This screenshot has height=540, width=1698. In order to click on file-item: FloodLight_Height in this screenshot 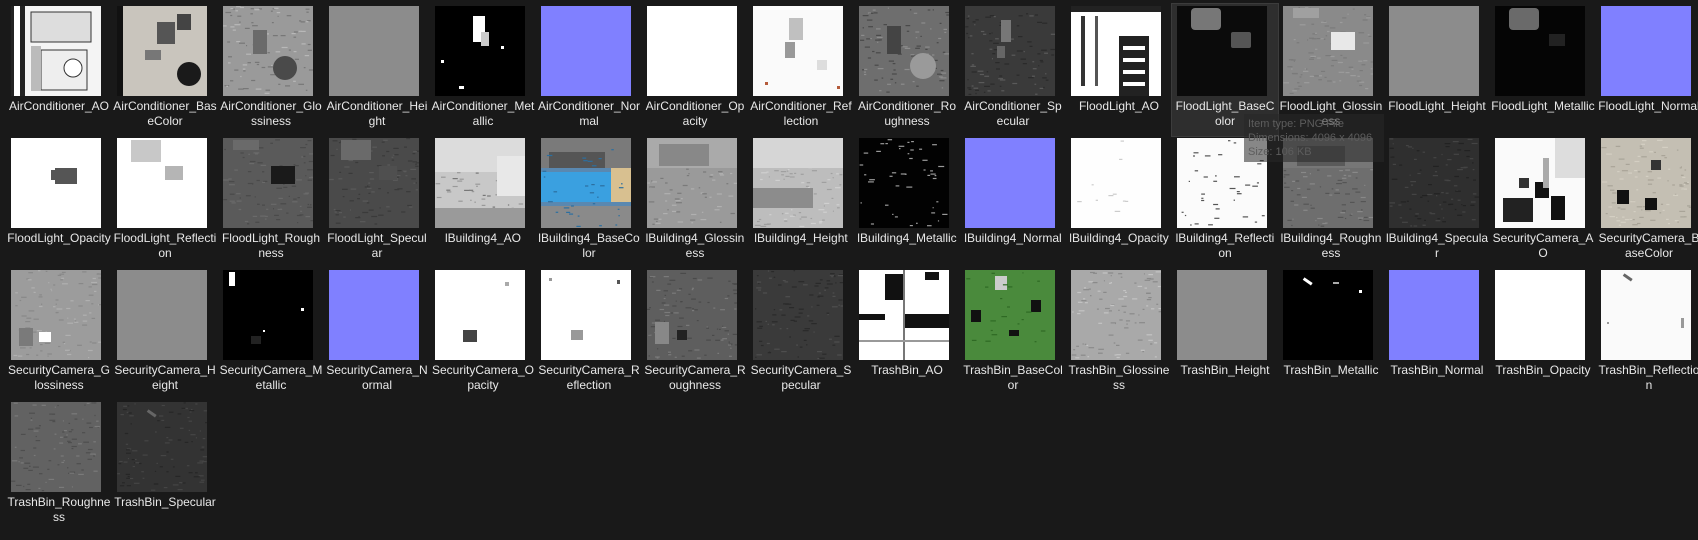, I will do `click(1437, 70)`.